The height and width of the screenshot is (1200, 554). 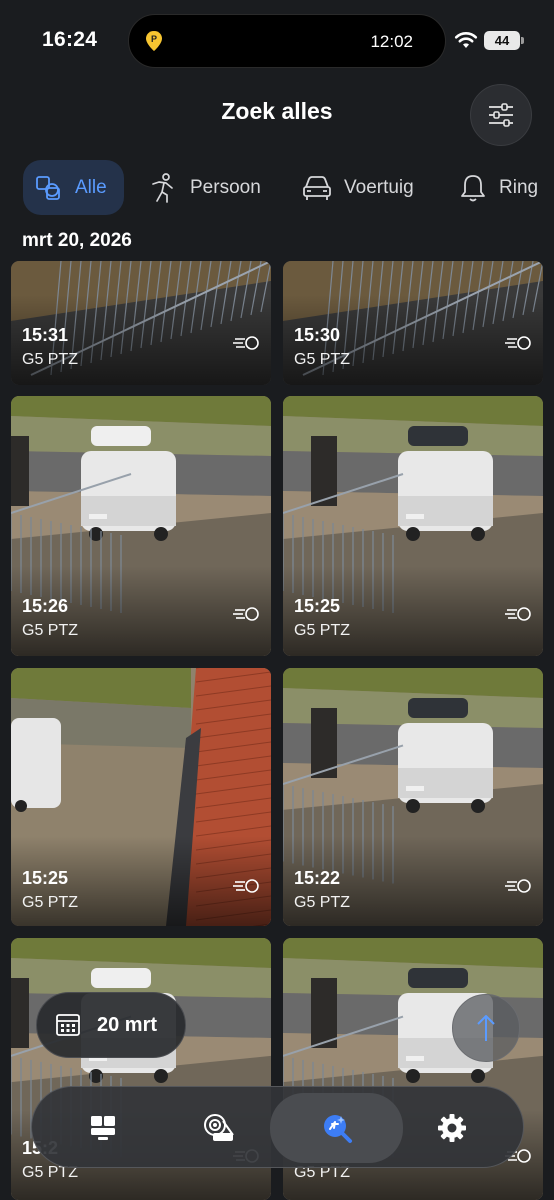 I want to click on date-pill-label: 20 mrt, so click(x=127, y=1024).